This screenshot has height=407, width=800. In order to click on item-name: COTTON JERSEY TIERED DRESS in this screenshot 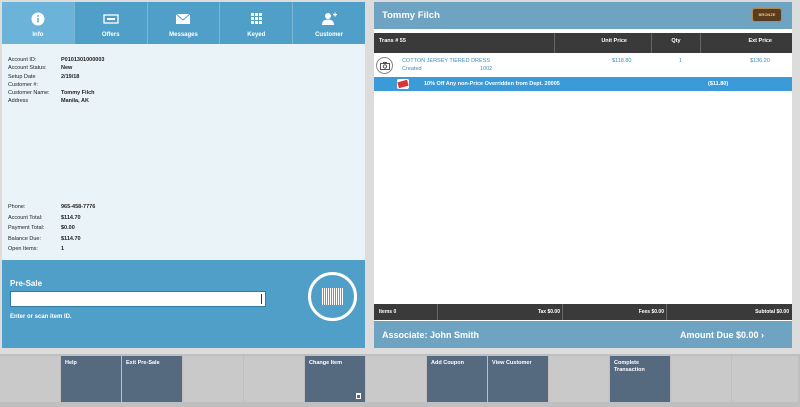, I will do `click(446, 61)`.